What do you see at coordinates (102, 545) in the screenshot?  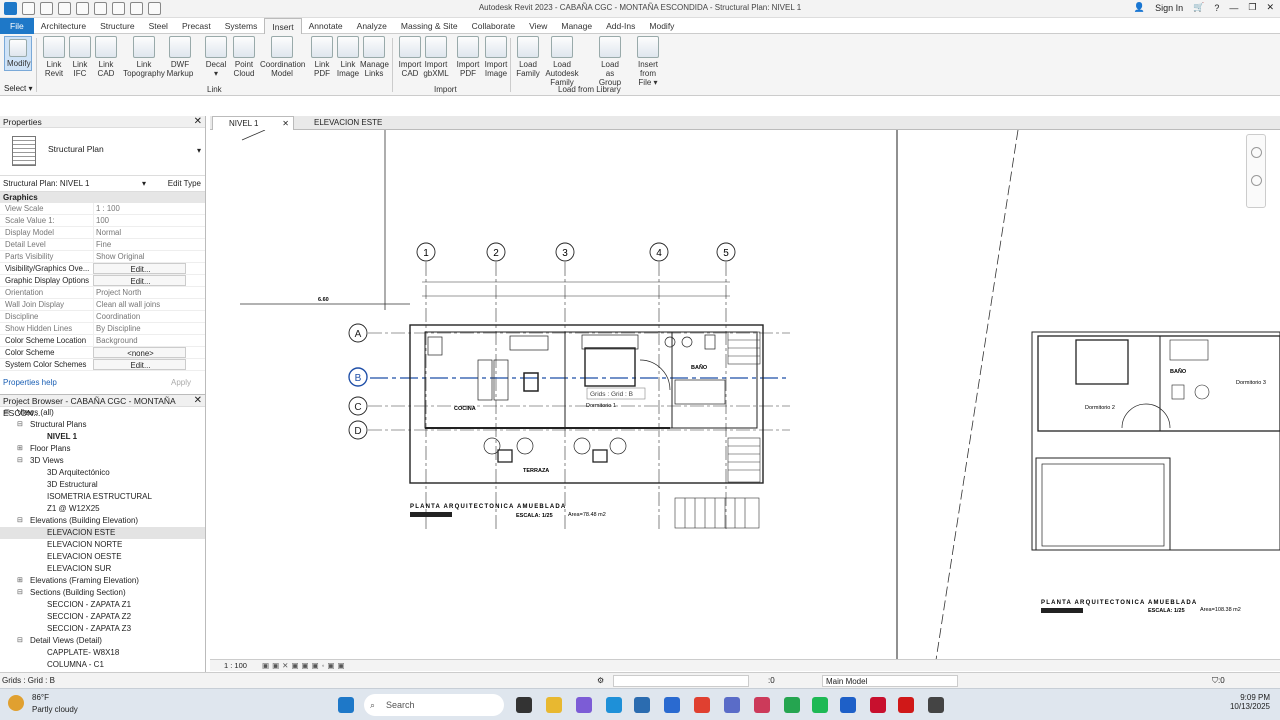 I see `tree-item: ELEVACION NORTE` at bounding box center [102, 545].